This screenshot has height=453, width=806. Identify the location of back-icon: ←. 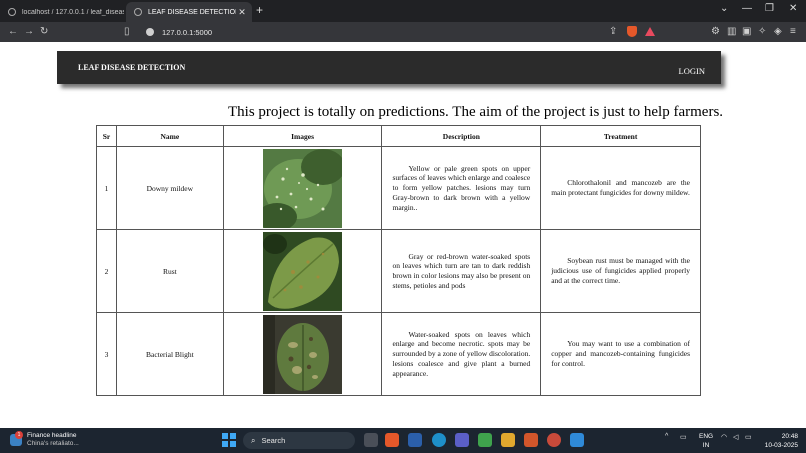
(13, 32).